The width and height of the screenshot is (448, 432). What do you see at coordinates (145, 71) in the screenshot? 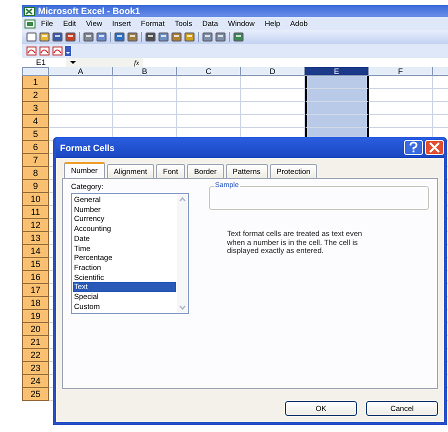
I see `column-header: B` at bounding box center [145, 71].